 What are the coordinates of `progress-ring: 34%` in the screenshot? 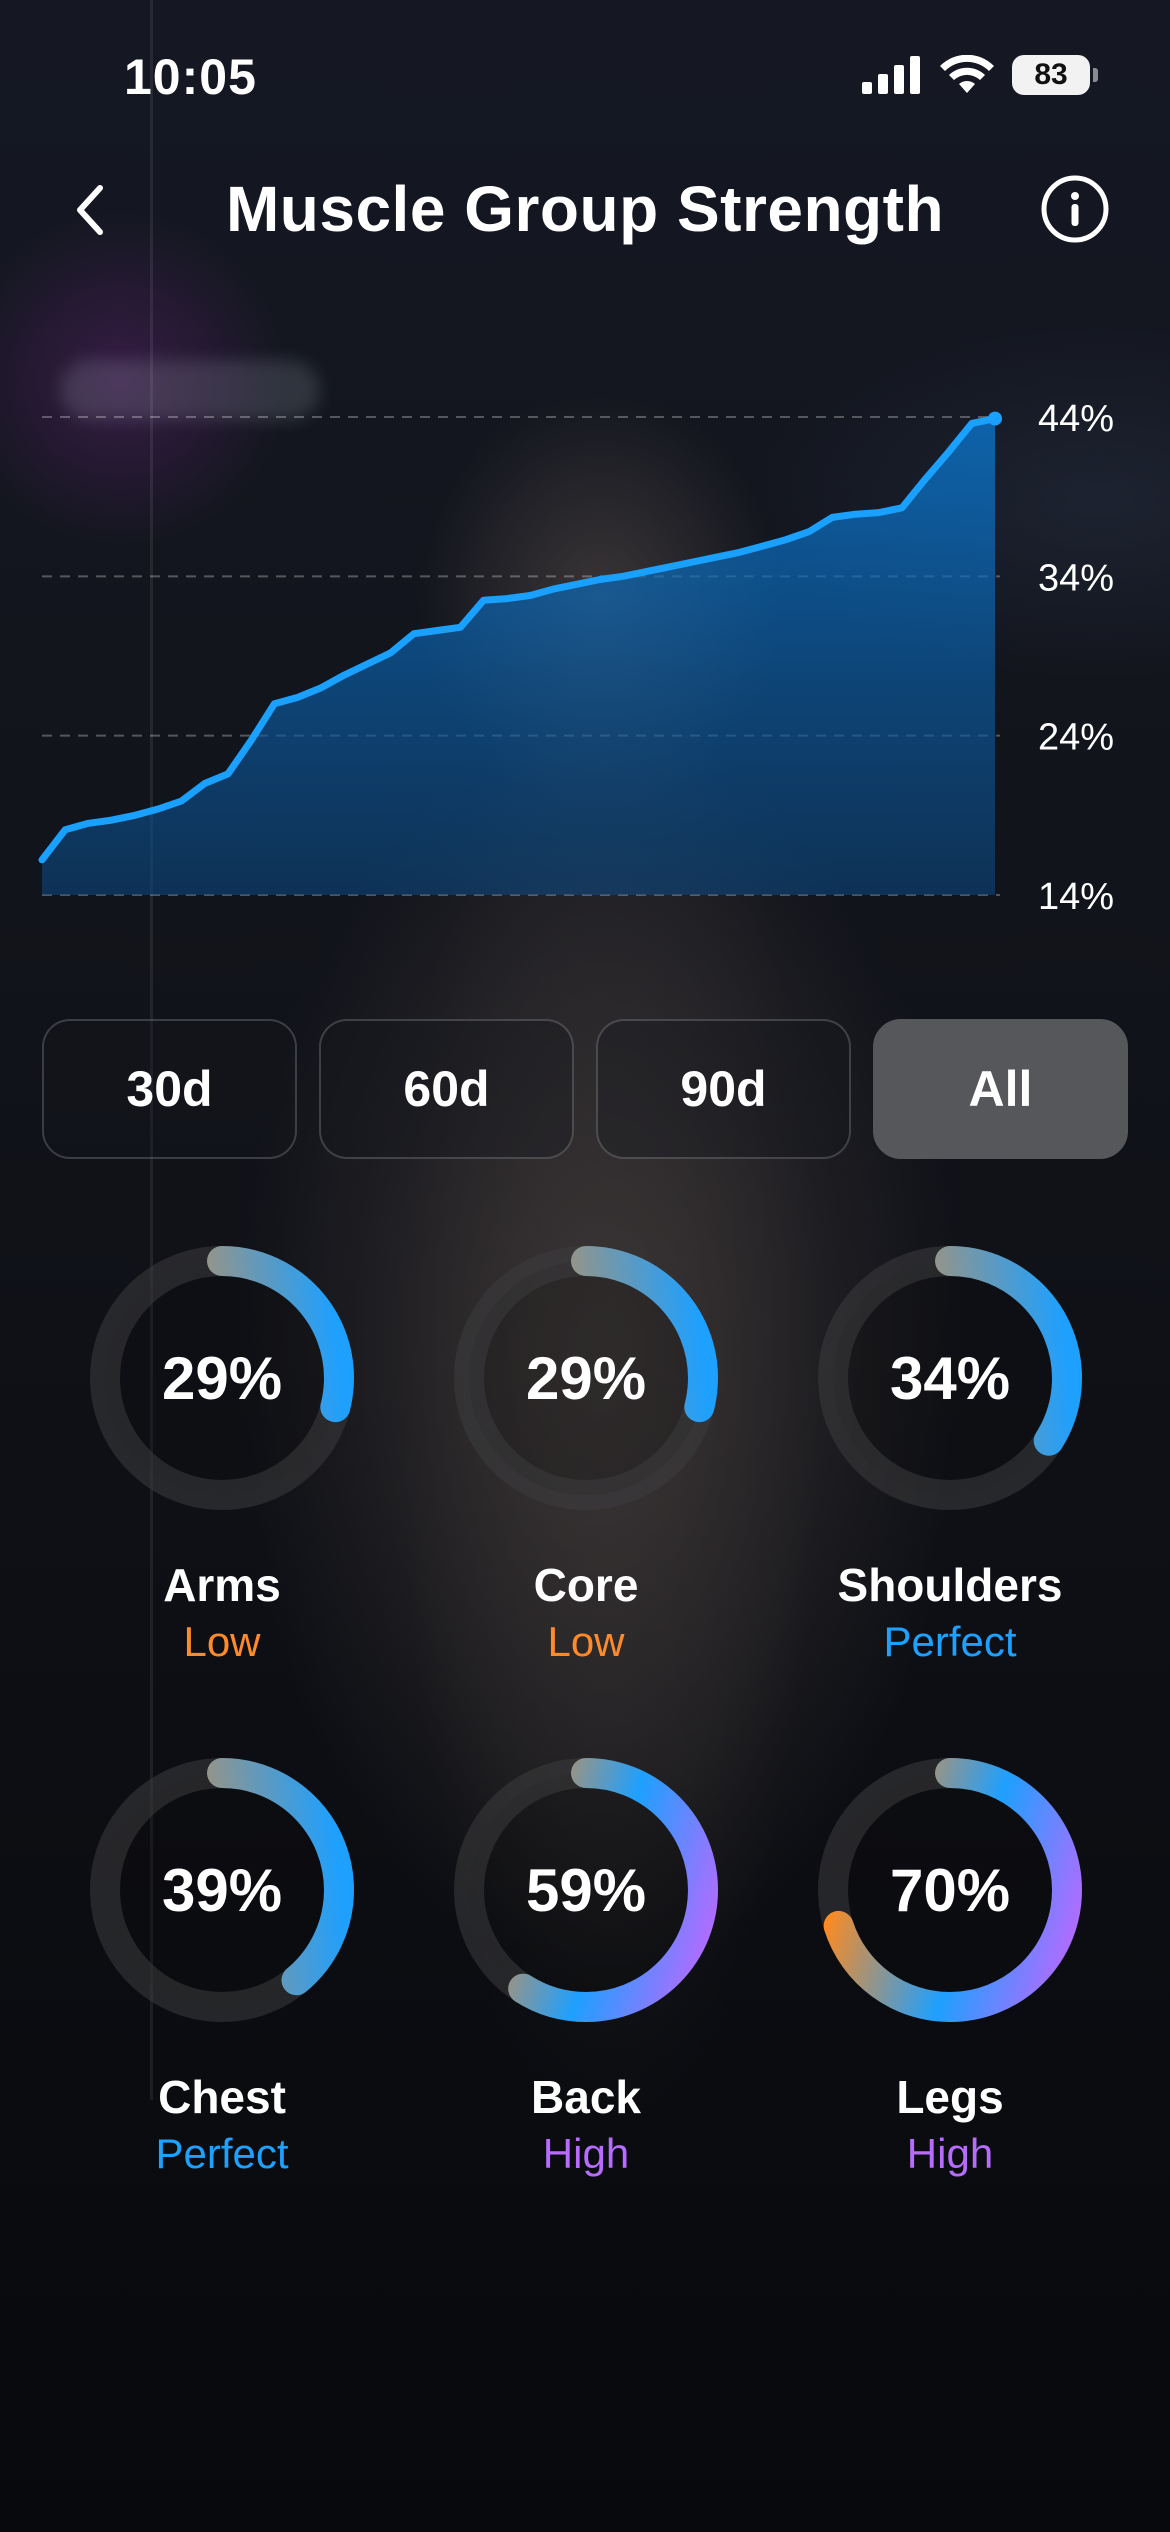 It's located at (950, 1378).